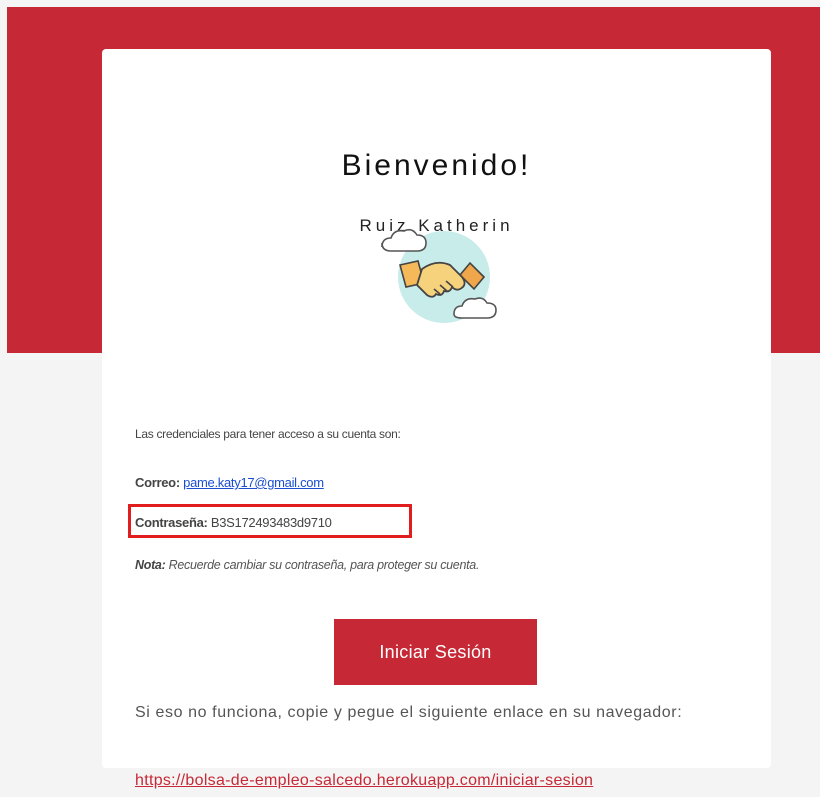 This screenshot has height=797, width=820. What do you see at coordinates (171, 522) in the screenshot?
I see `password-label: Contraseña:` at bounding box center [171, 522].